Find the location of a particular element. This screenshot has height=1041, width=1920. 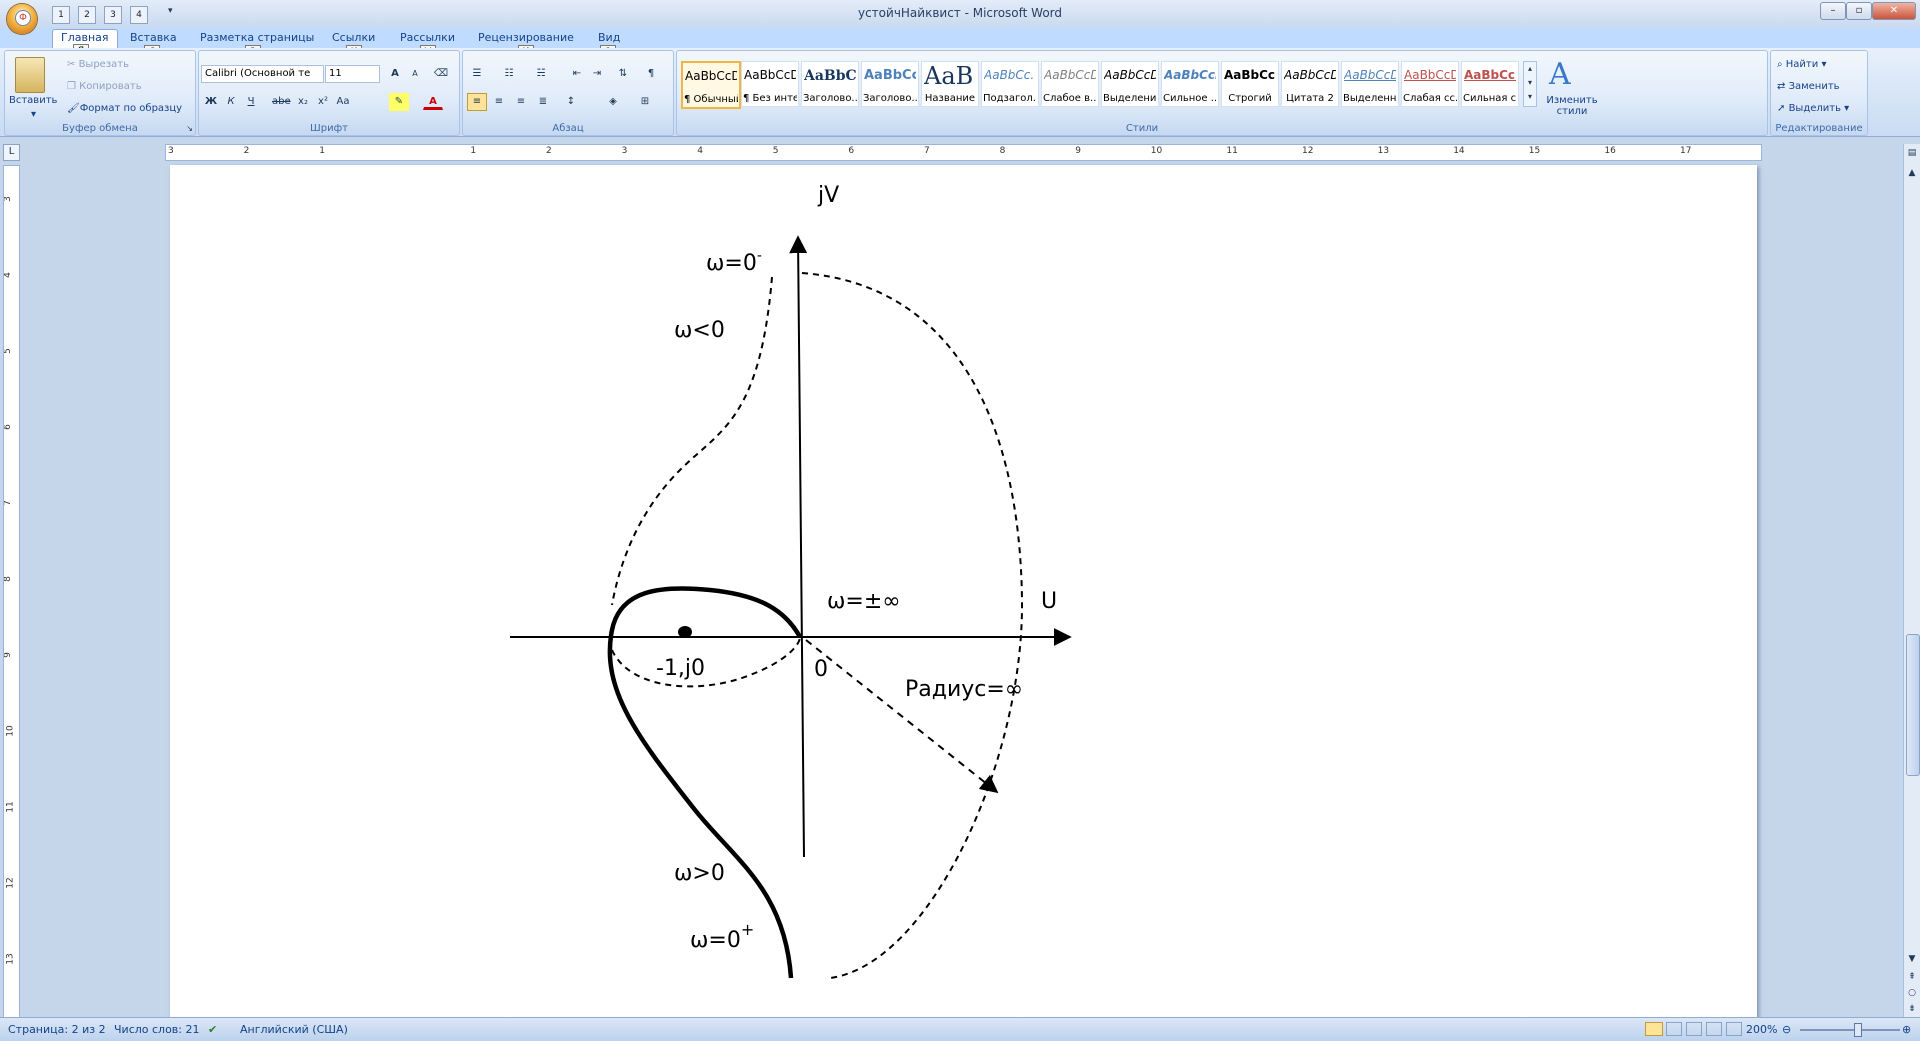

select-button: ➚ Выделить ▾ is located at coordinates (1813, 108).